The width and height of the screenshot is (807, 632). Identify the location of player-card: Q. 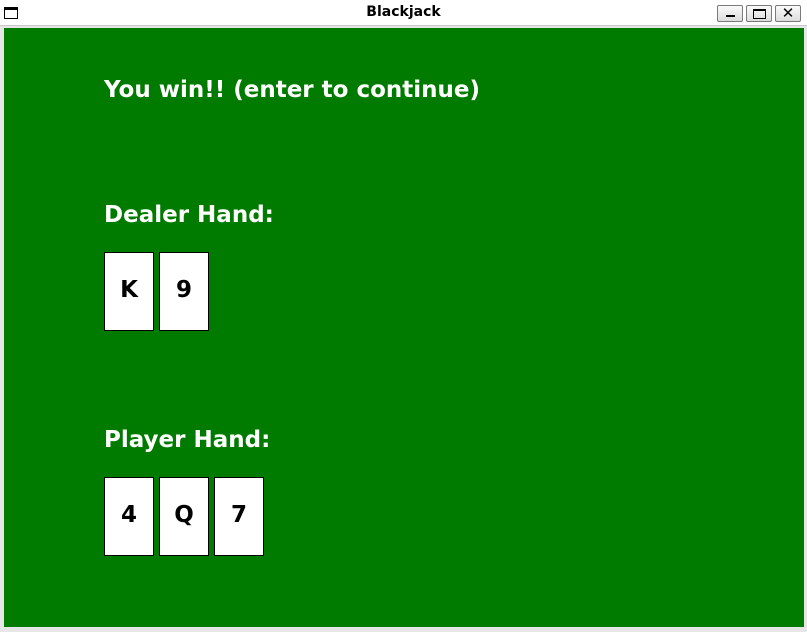
(184, 516).